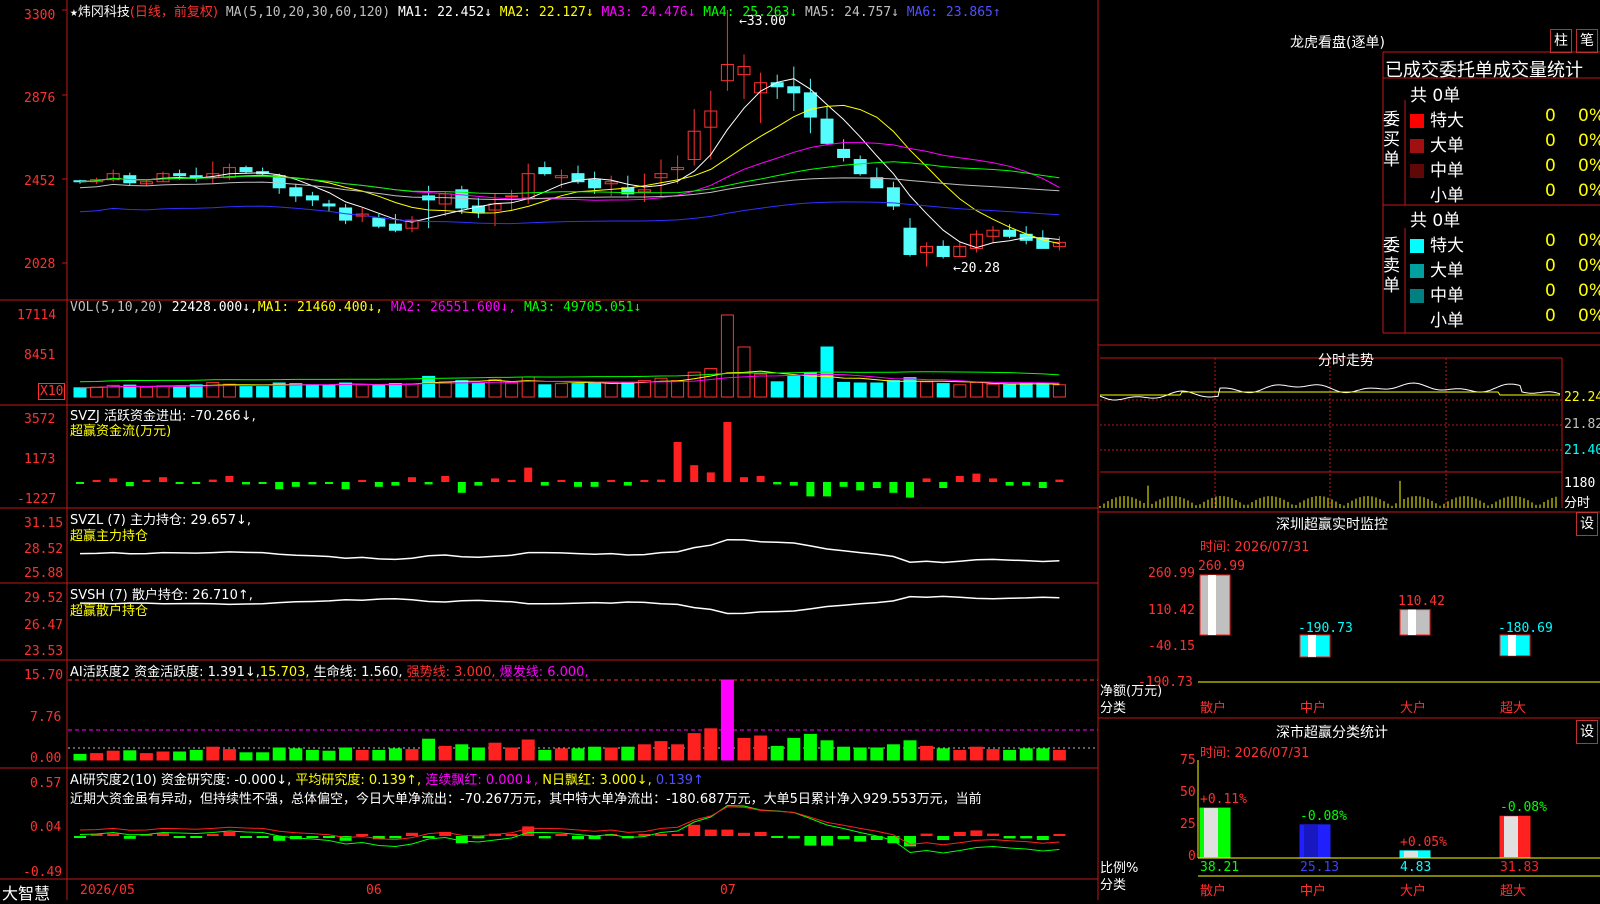 The width and height of the screenshot is (1600, 904). What do you see at coordinates (1484, 69) in the screenshot?
I see `lhb-tab: 已成交委托单成交量统计` at bounding box center [1484, 69].